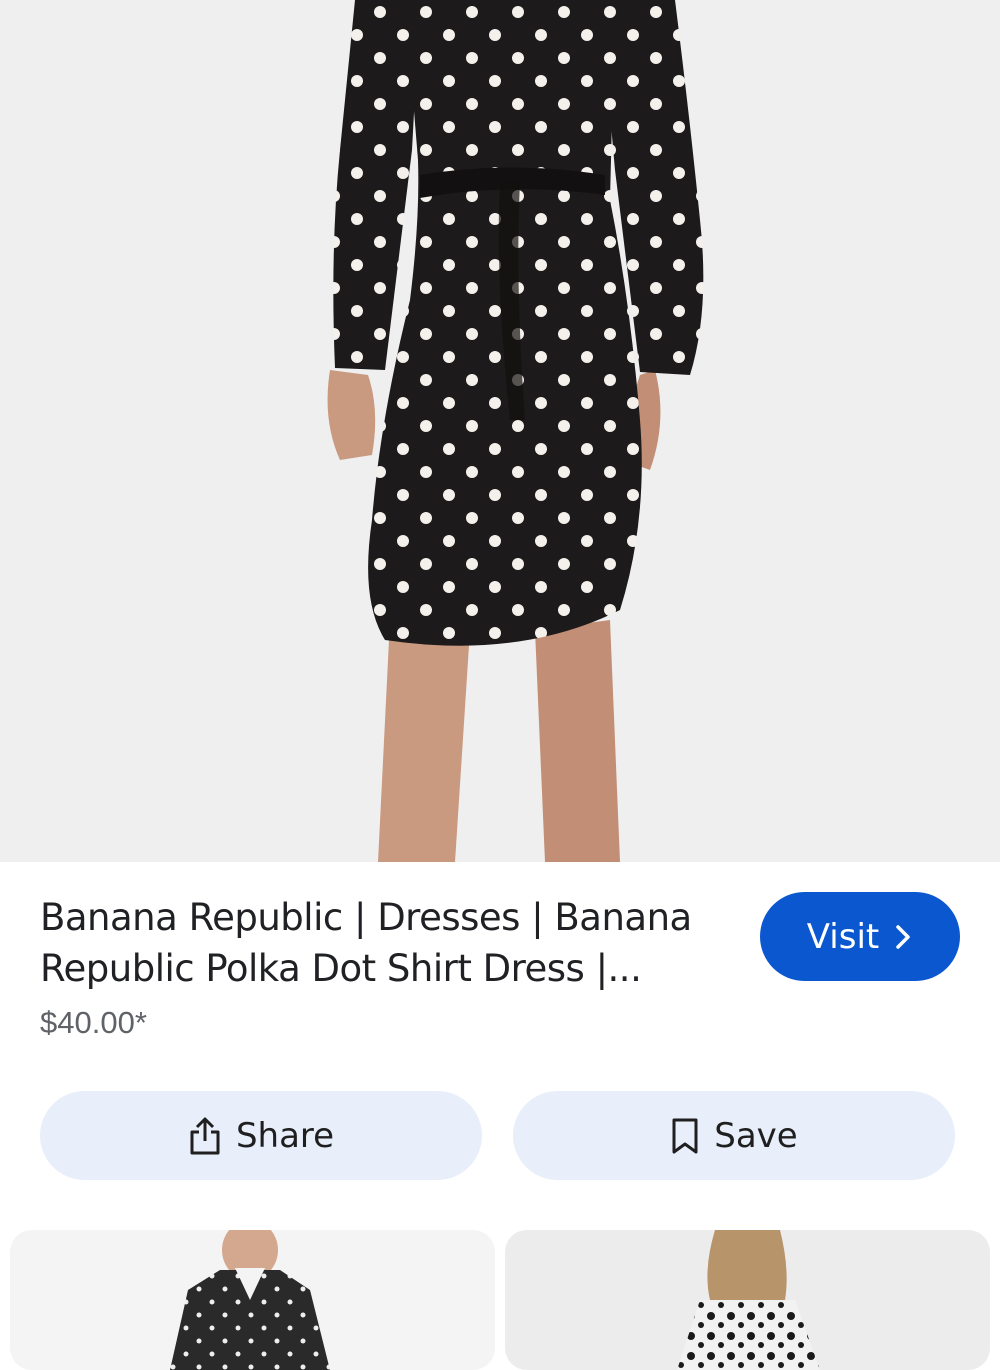 This screenshot has height=1370, width=1000. What do you see at coordinates (285, 1135) in the screenshot?
I see `share-button-label: Share` at bounding box center [285, 1135].